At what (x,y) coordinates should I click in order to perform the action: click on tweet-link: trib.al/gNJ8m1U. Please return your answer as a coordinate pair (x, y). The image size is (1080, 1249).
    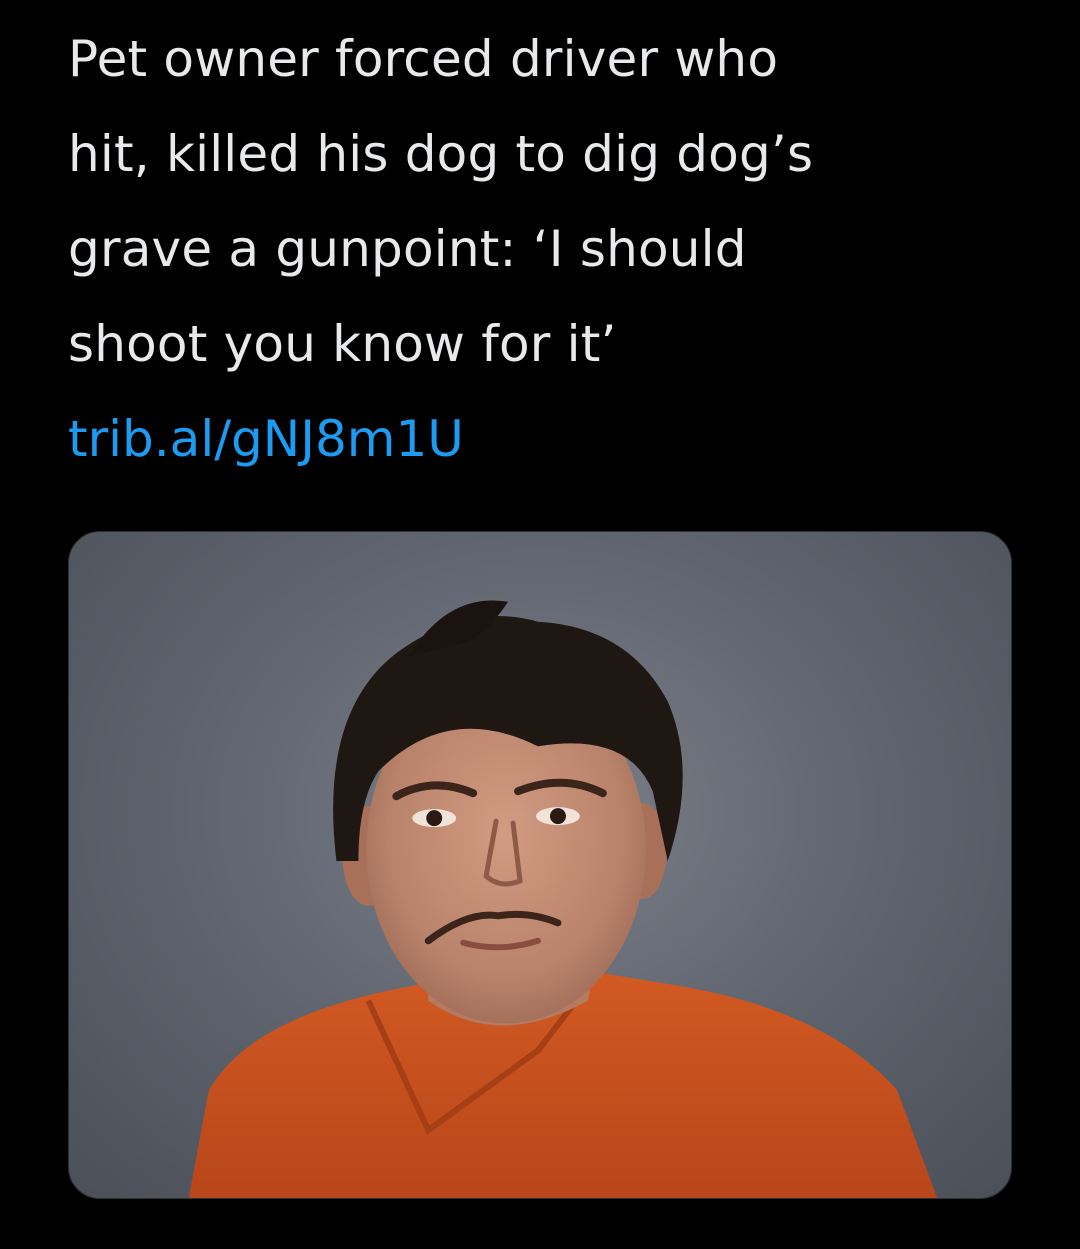
    Looking at the image, I should click on (266, 439).